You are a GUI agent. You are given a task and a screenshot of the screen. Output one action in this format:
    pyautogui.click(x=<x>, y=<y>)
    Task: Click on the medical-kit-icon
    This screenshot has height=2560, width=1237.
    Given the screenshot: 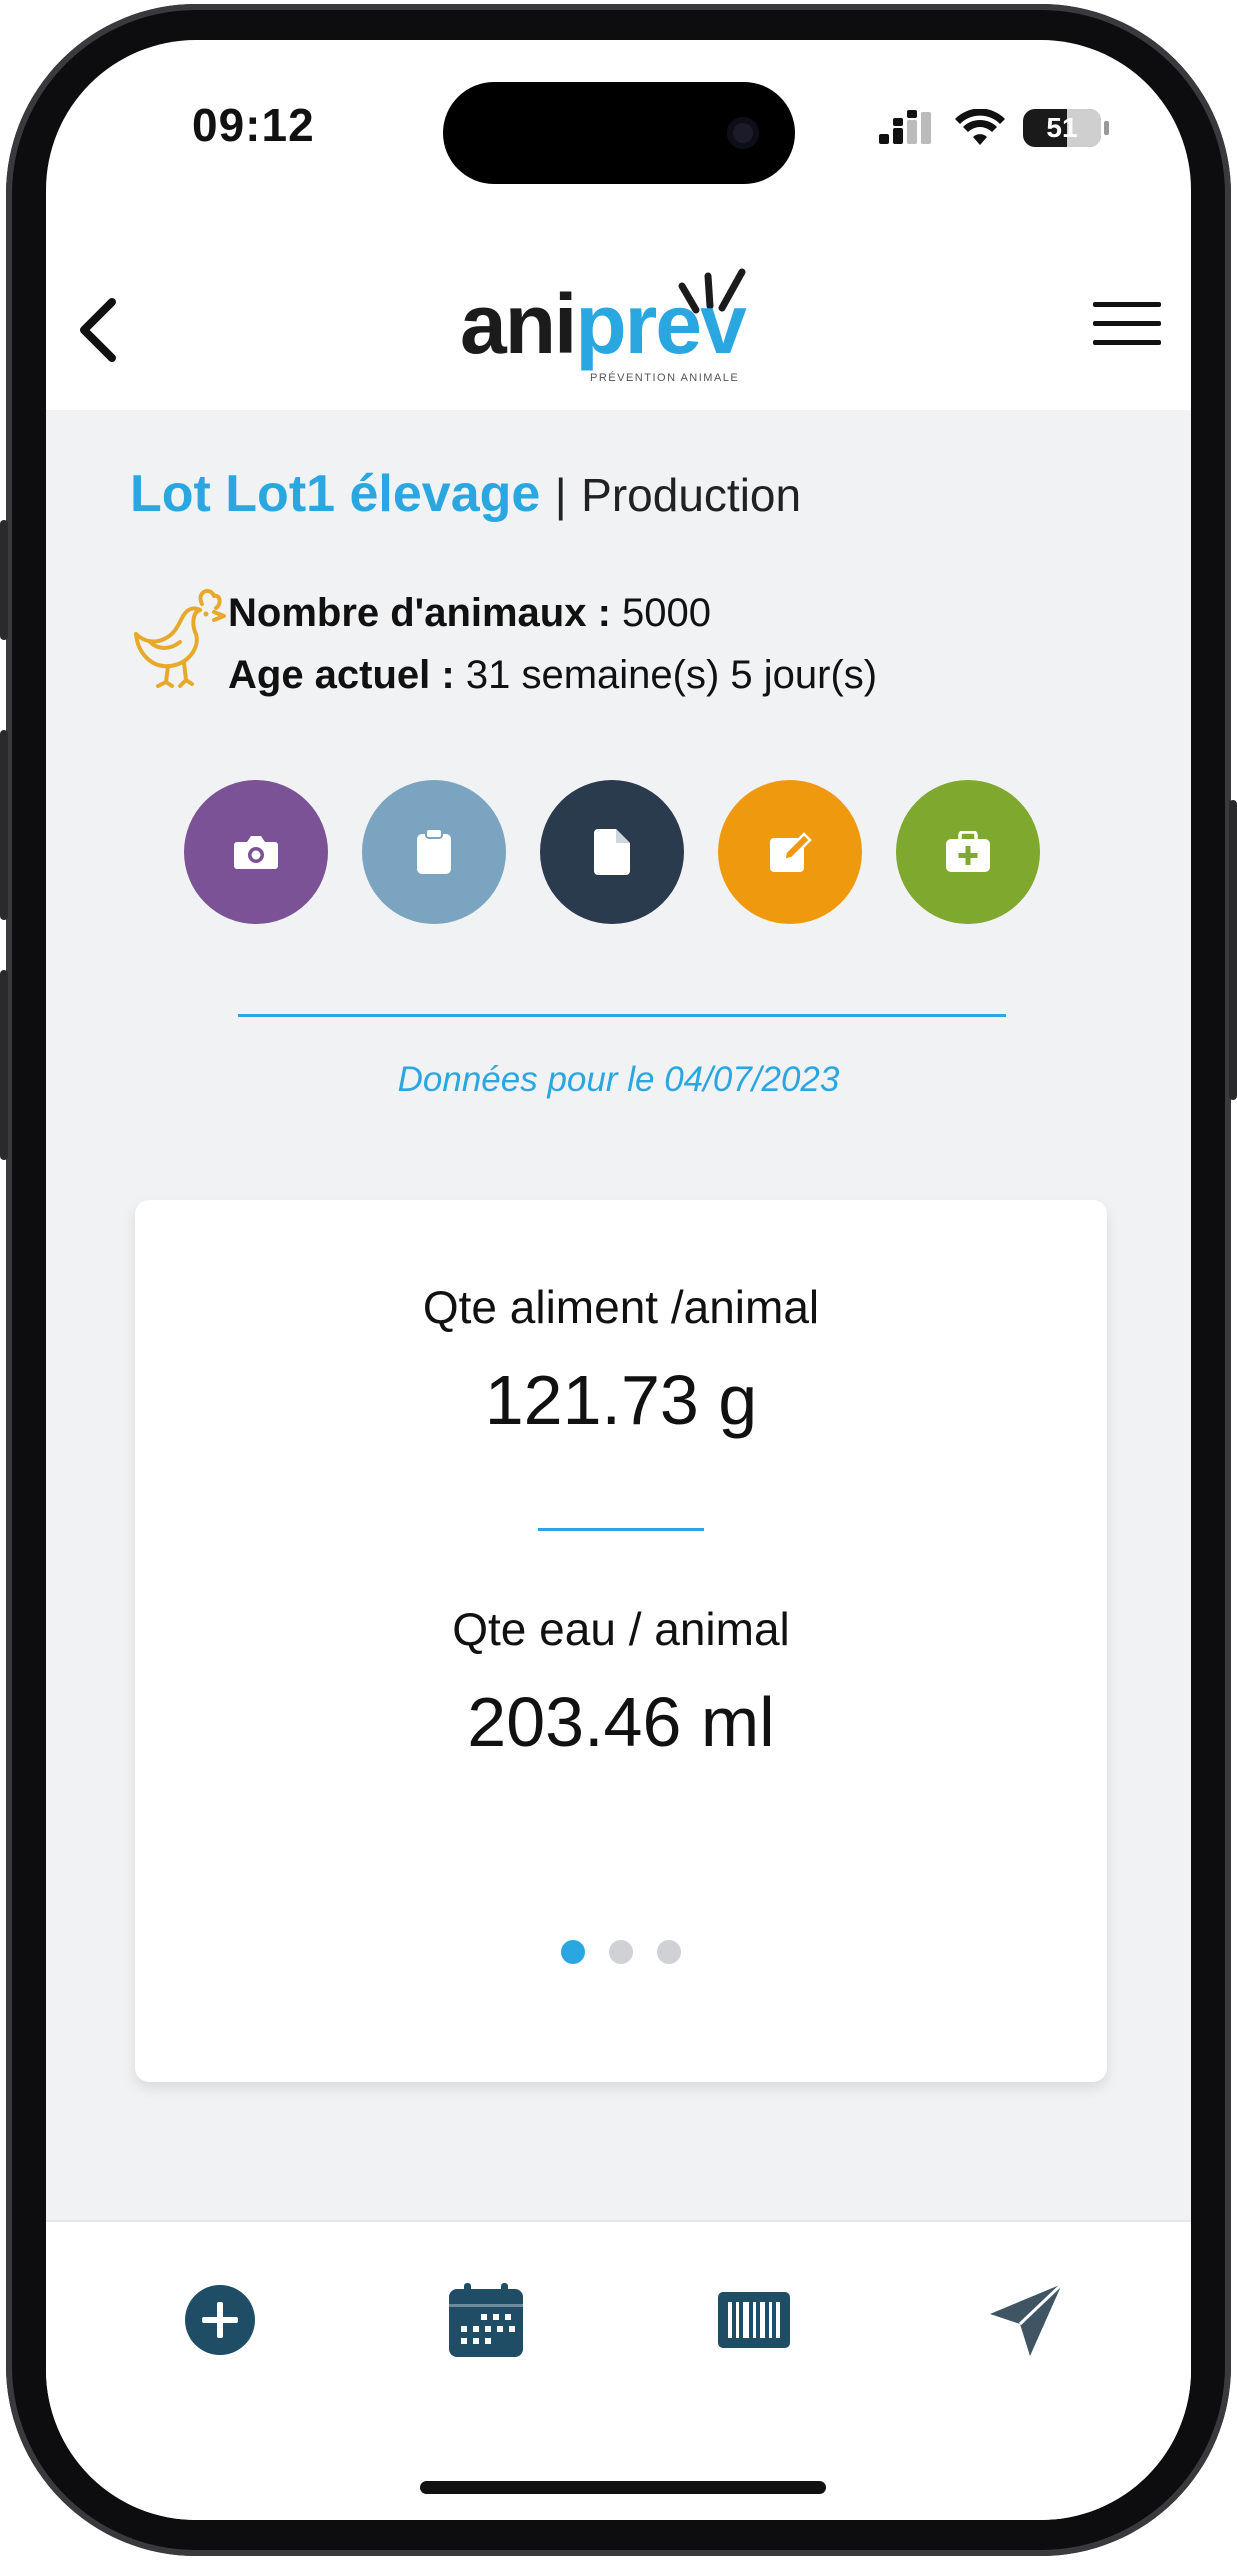 What is the action you would take?
    pyautogui.click(x=968, y=851)
    